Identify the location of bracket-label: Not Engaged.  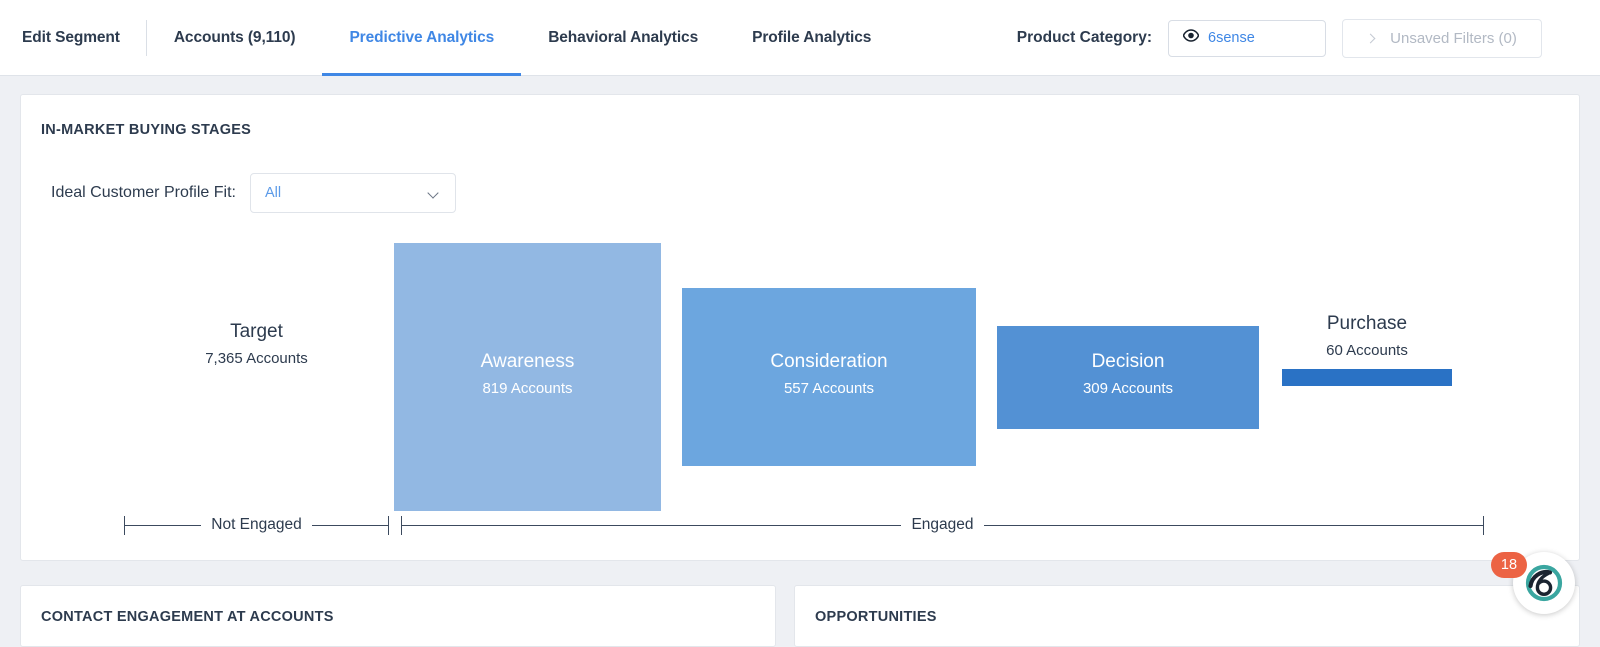
(256, 524).